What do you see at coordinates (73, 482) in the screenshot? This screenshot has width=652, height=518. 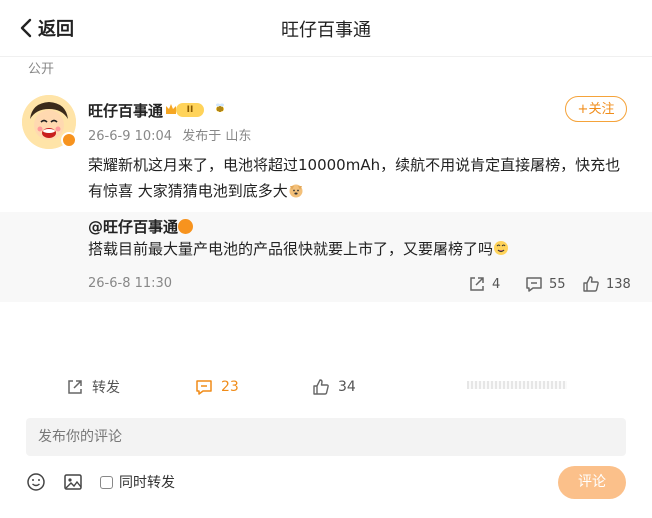 I see `image-icon` at bounding box center [73, 482].